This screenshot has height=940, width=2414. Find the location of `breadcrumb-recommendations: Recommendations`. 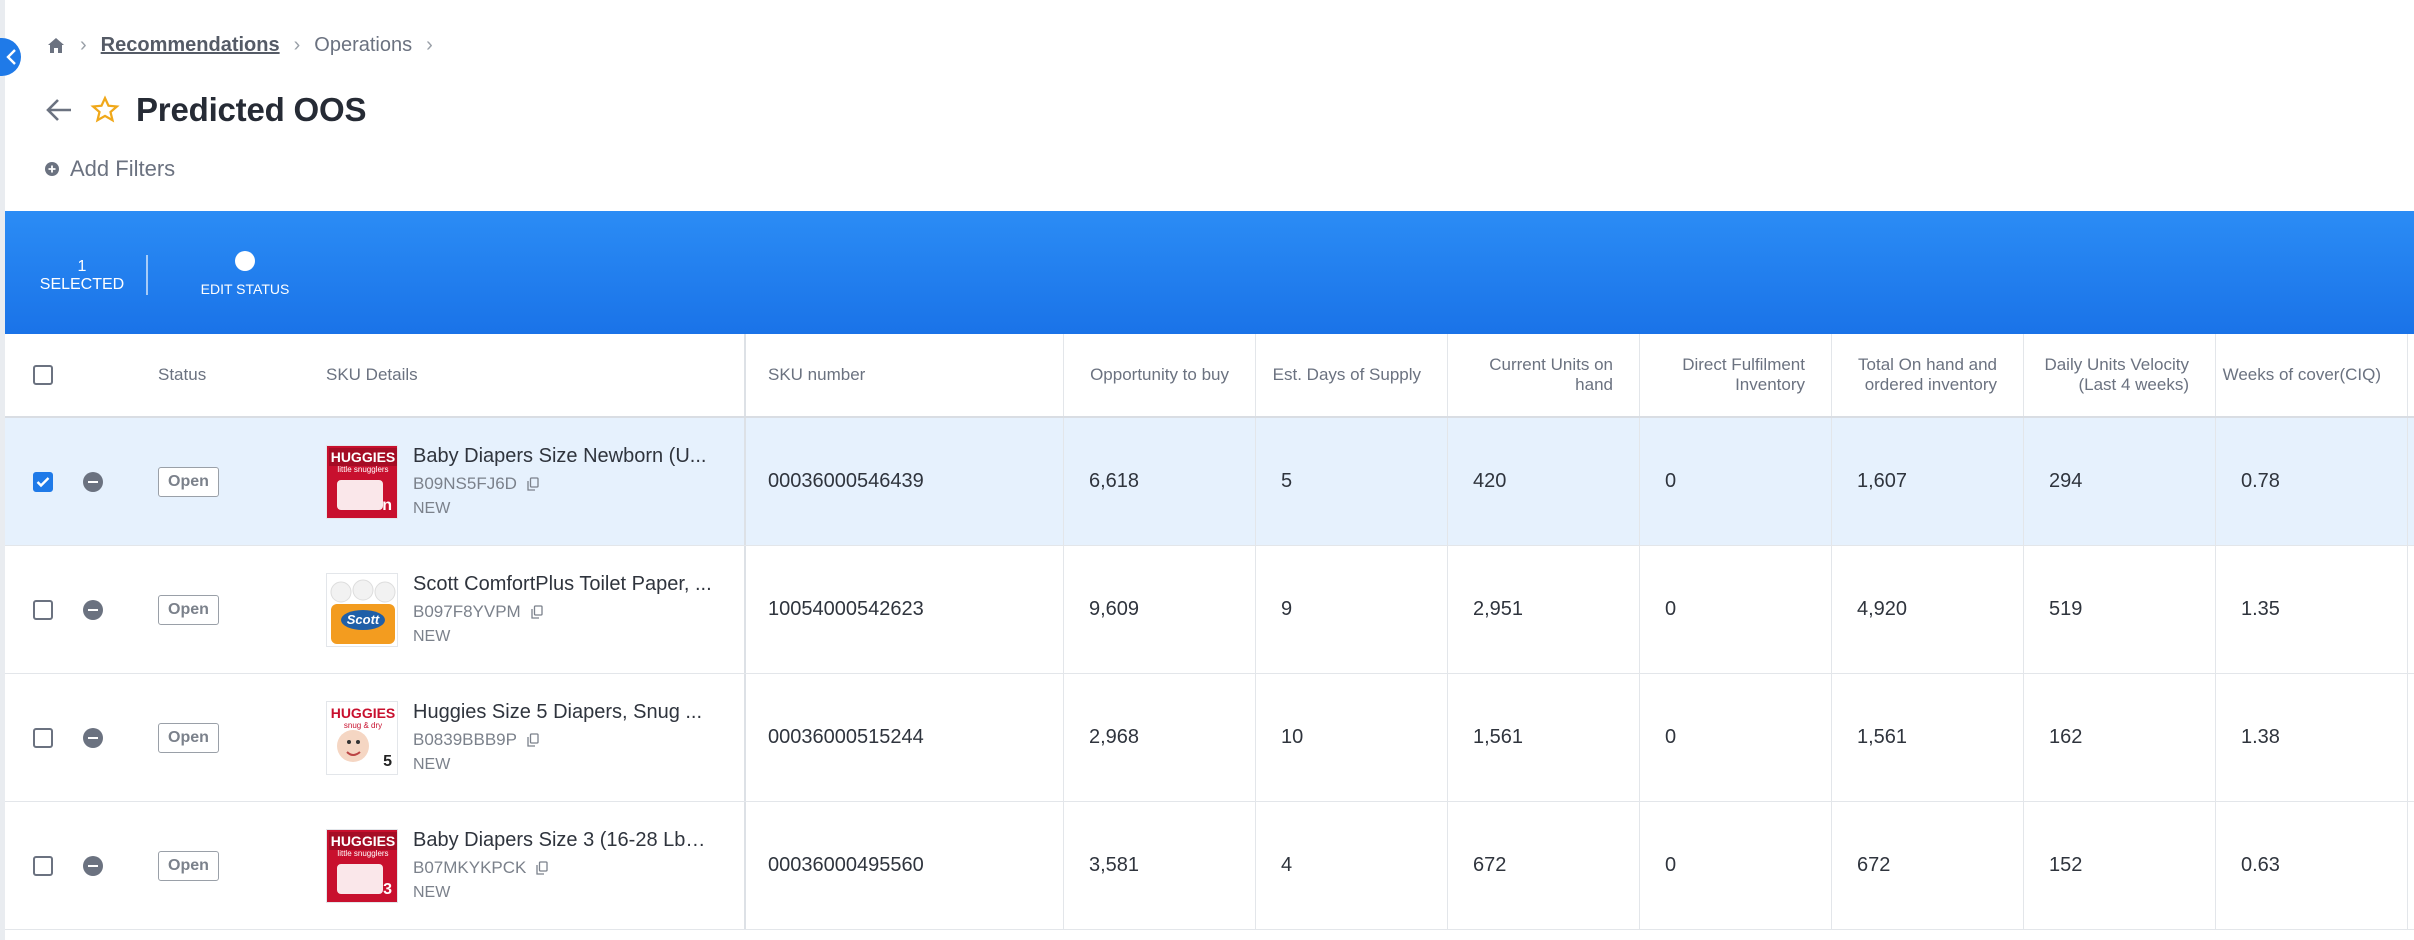

breadcrumb-recommendations: Recommendations is located at coordinates (190, 45).